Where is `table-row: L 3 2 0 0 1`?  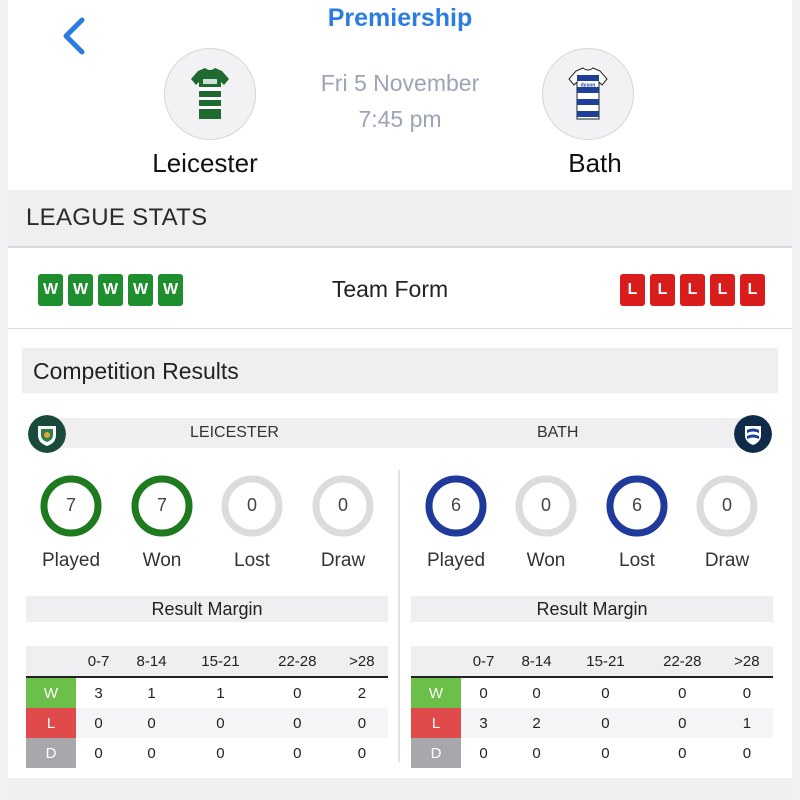 table-row: L 3 2 0 0 1 is located at coordinates (592, 723).